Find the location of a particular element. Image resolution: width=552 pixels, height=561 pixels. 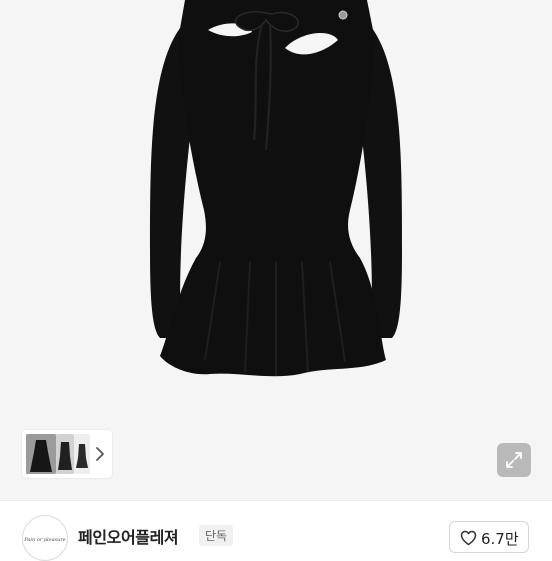

expand-image-button is located at coordinates (514, 460).